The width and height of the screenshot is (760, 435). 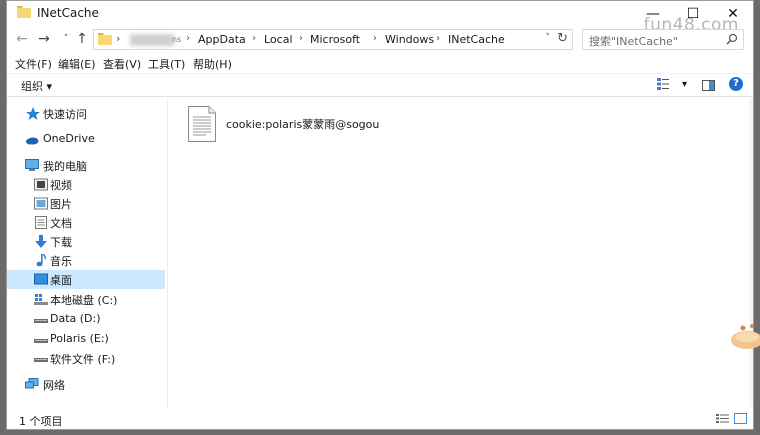 I want to click on forward-button: →, so click(x=44, y=39).